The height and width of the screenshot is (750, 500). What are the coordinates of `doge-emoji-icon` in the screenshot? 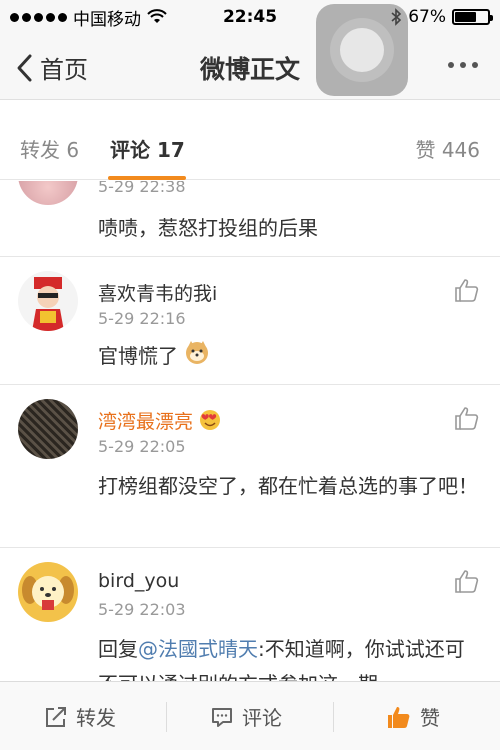 It's located at (197, 357).